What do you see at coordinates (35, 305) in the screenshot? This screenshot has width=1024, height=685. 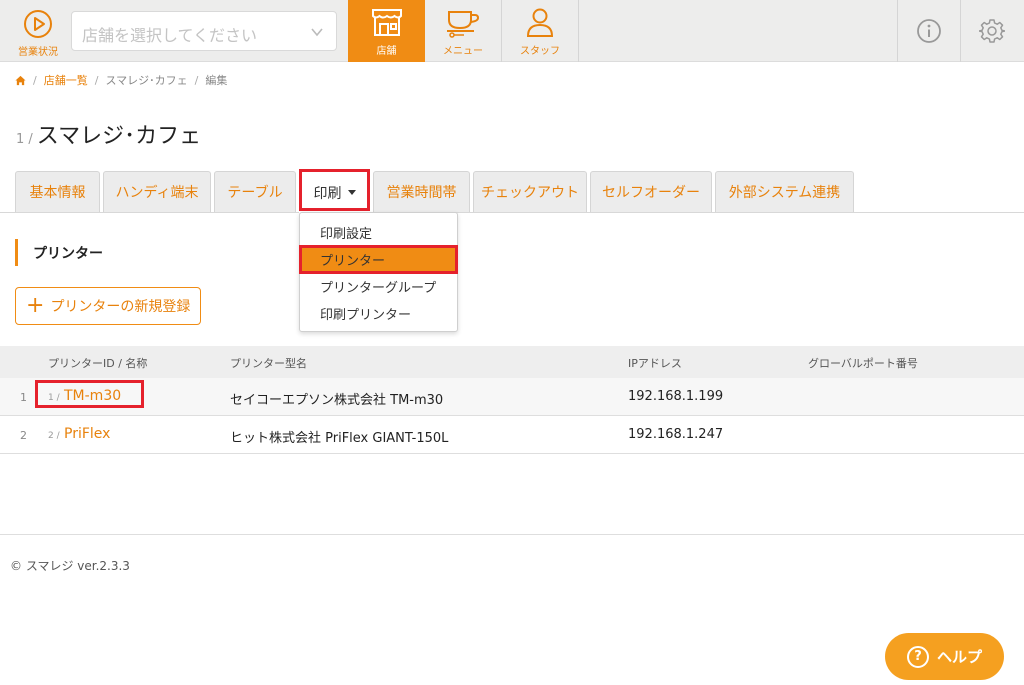 I see `plus-icon: +` at bounding box center [35, 305].